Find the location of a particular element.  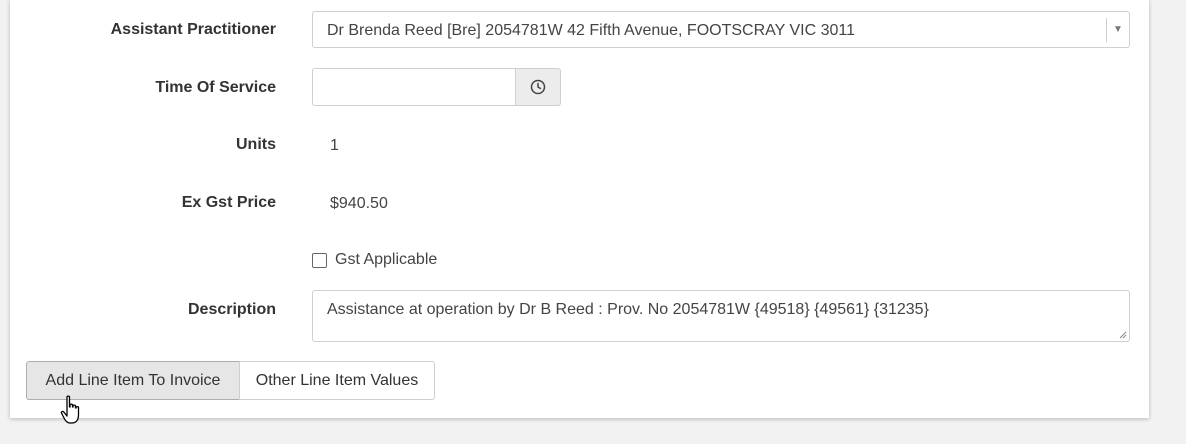

clock-icon is located at coordinates (538, 87).